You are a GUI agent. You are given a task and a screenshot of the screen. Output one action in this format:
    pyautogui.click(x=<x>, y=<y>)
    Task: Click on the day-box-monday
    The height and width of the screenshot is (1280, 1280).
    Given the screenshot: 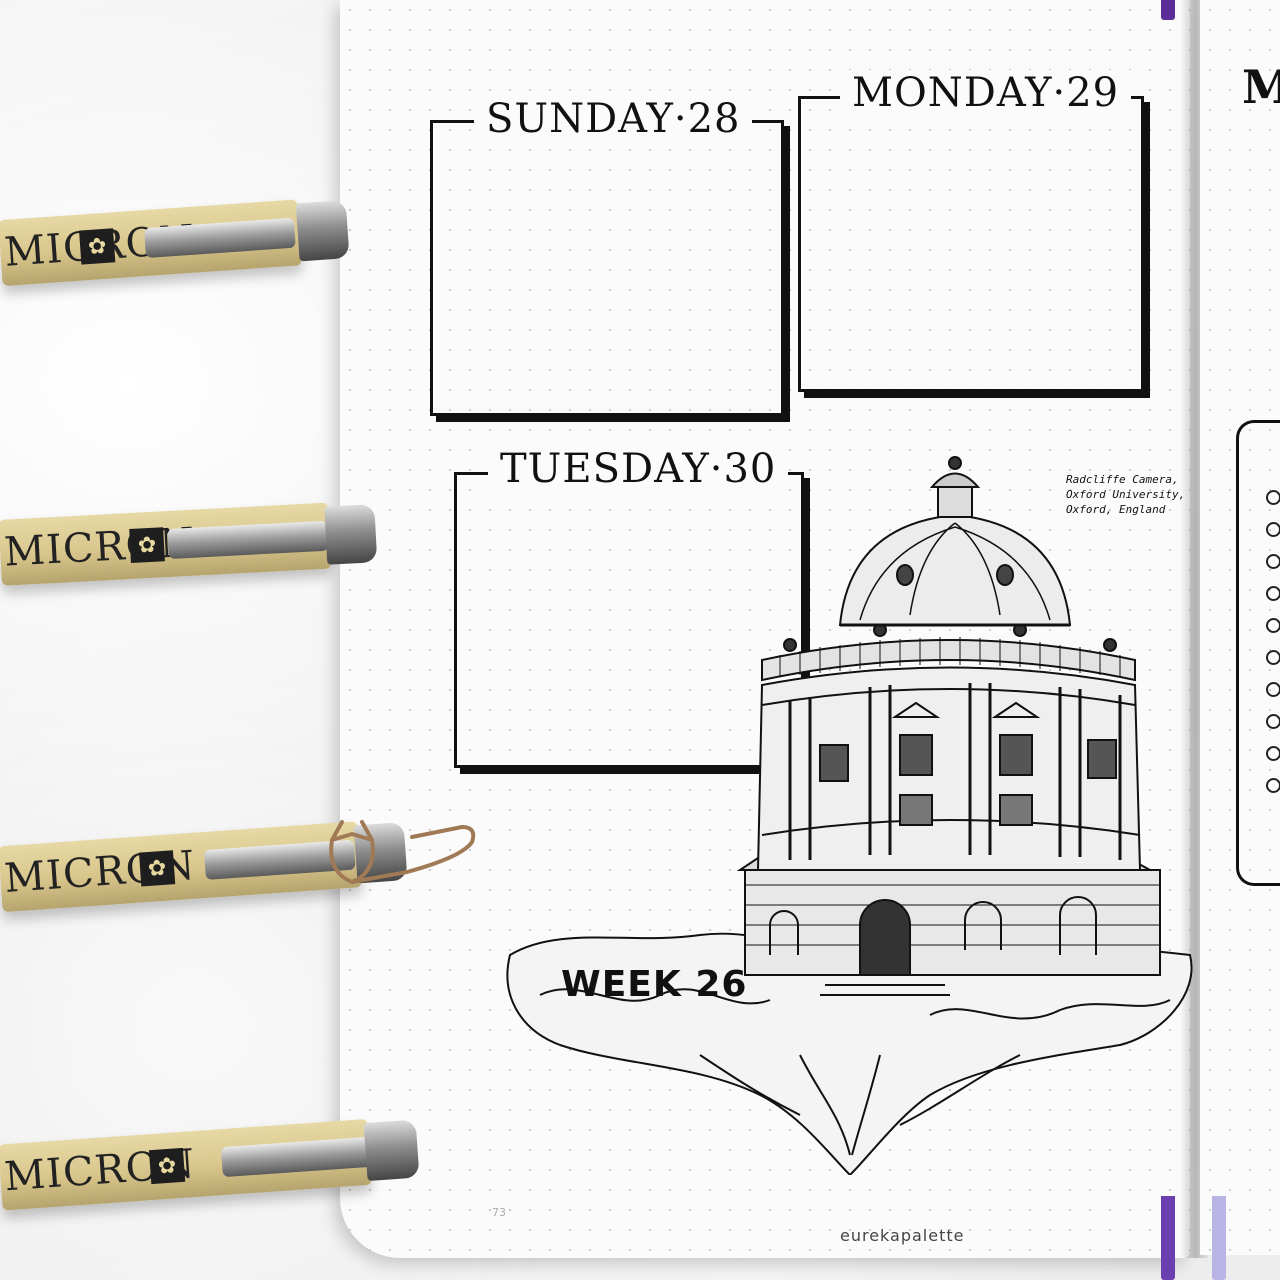 What is the action you would take?
    pyautogui.click(x=971, y=244)
    